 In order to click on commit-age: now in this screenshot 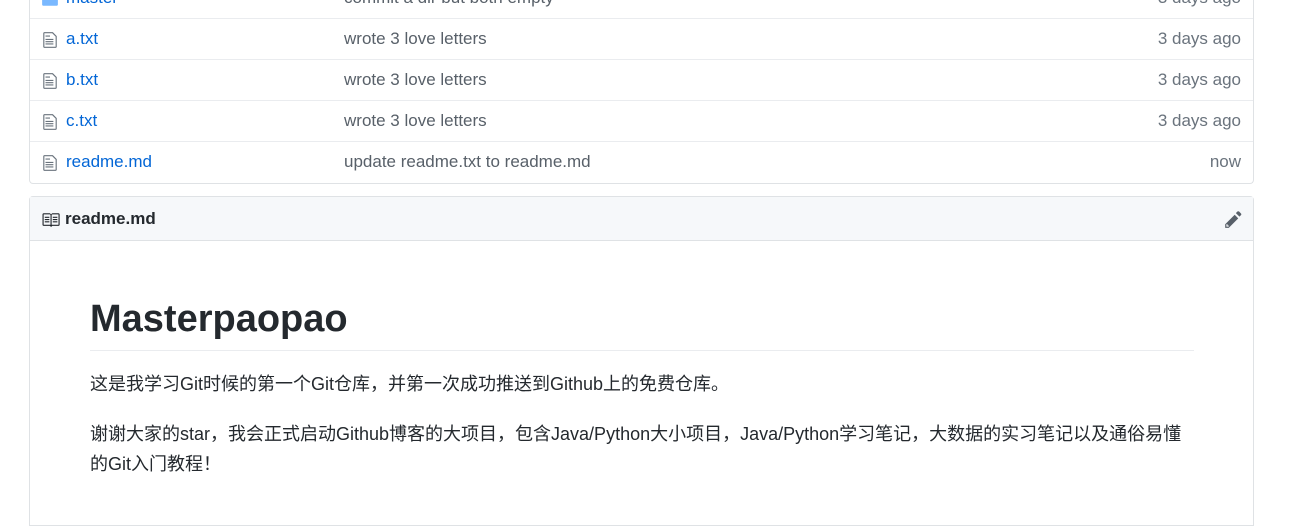, I will do `click(1225, 161)`.